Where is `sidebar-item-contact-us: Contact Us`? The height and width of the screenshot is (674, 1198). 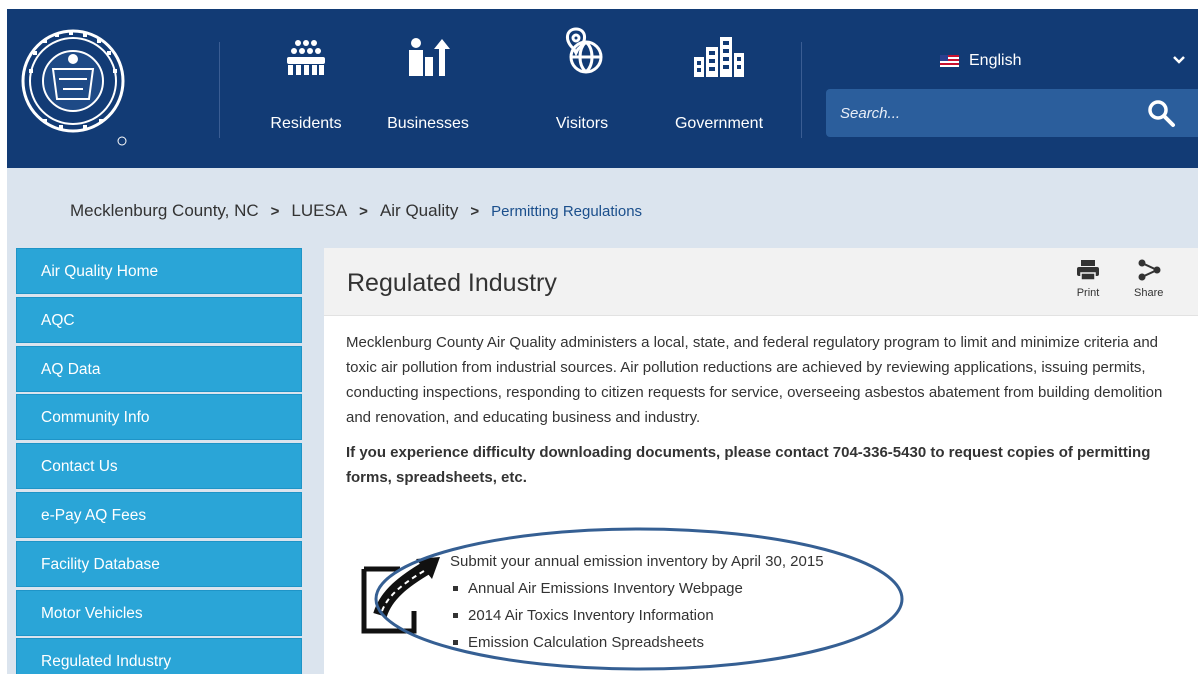 sidebar-item-contact-us: Contact Us is located at coordinates (159, 466).